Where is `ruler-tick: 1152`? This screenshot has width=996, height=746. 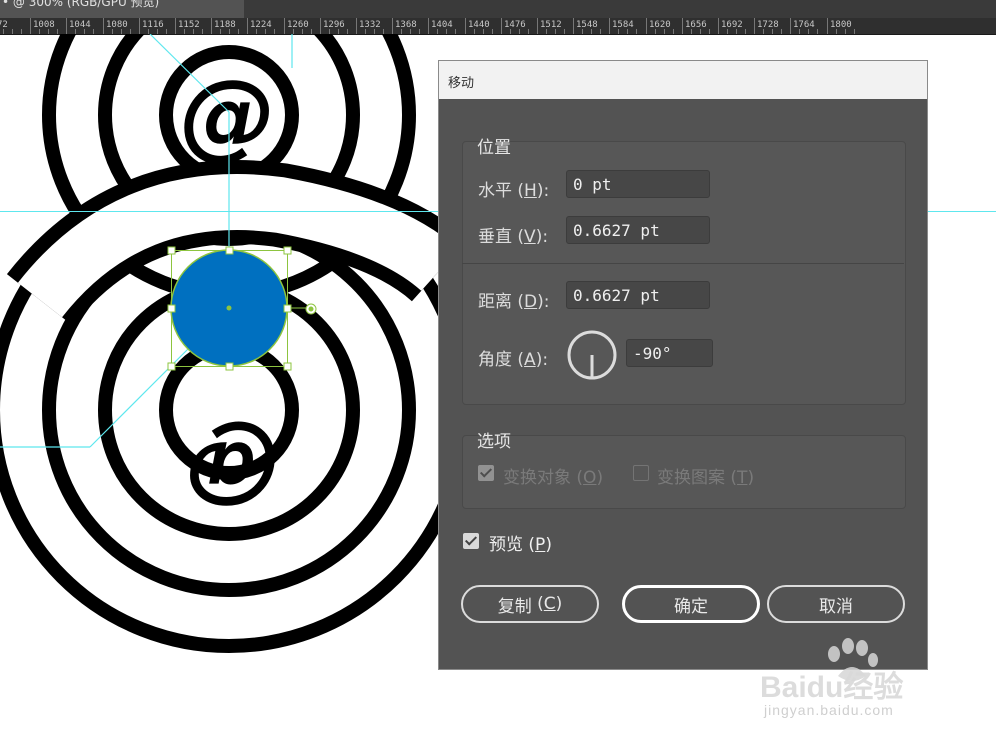 ruler-tick: 1152 is located at coordinates (187, 26).